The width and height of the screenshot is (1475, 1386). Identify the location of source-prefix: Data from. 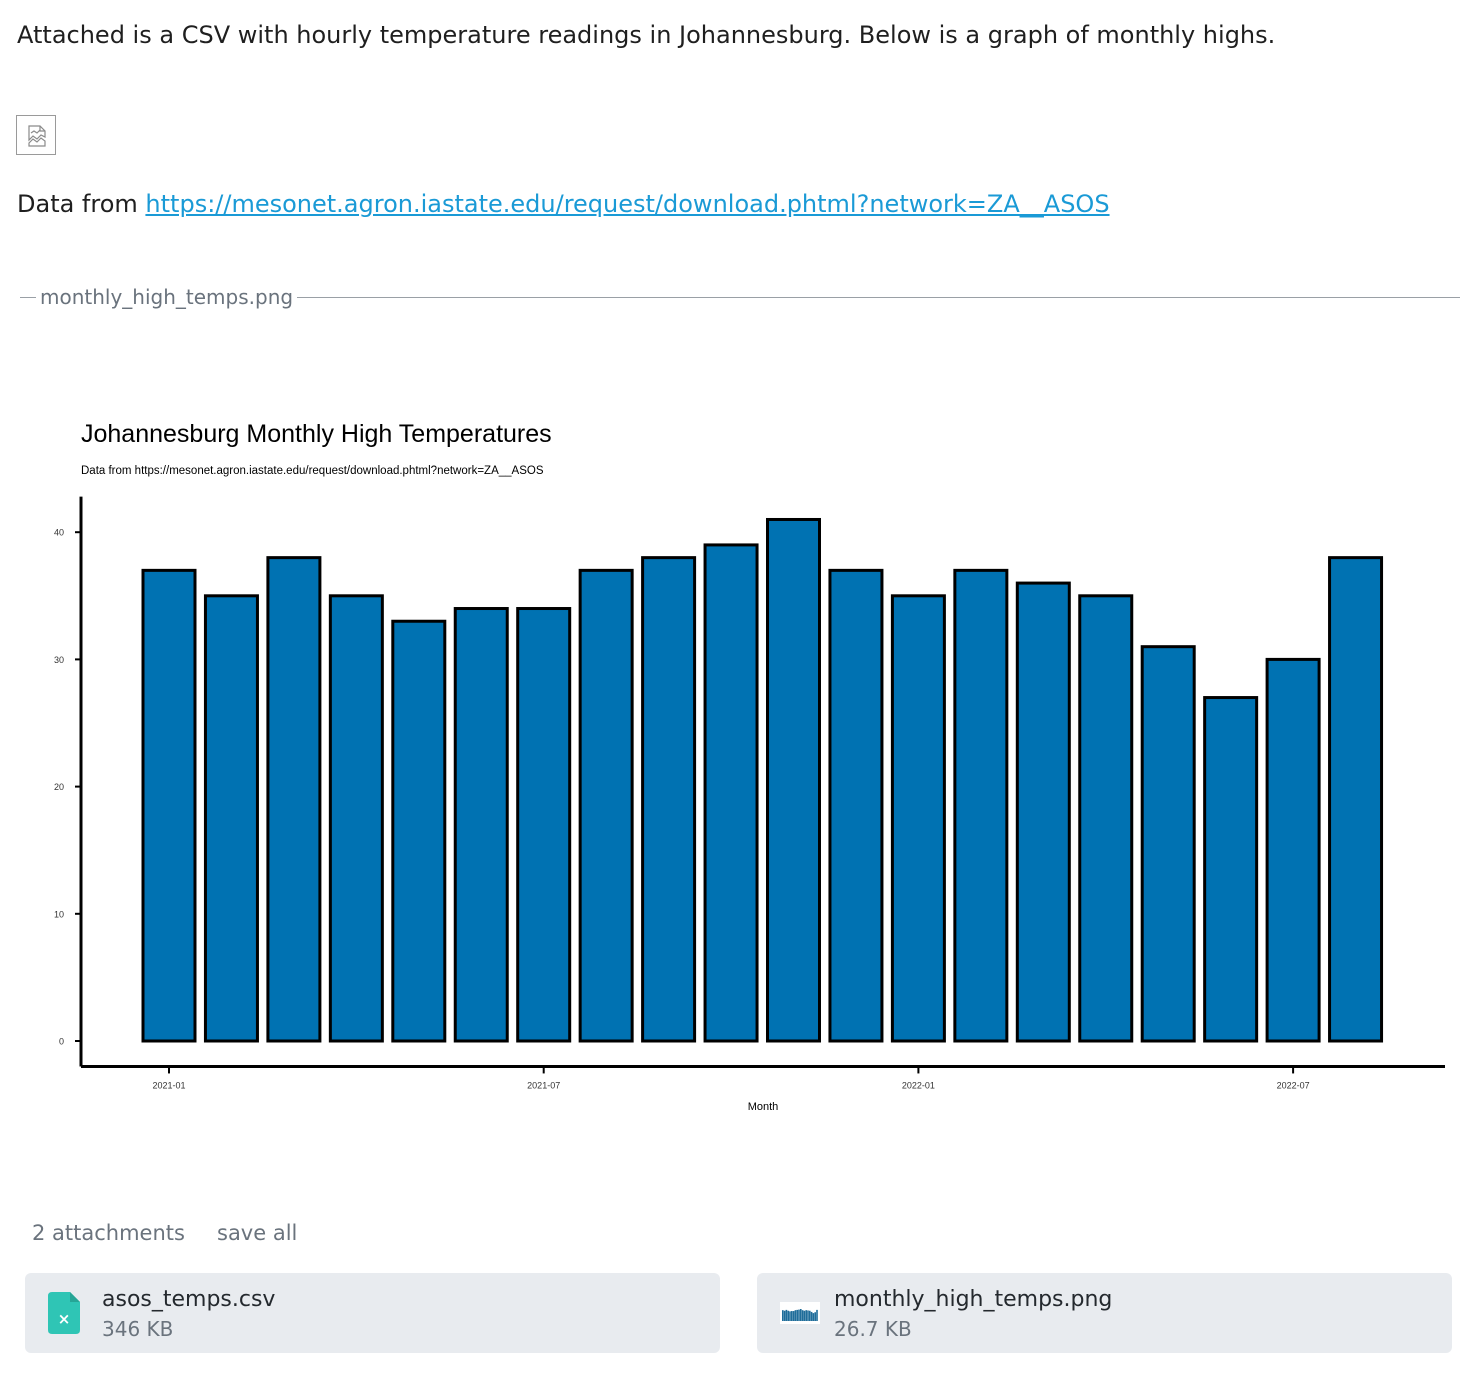
(81, 204).